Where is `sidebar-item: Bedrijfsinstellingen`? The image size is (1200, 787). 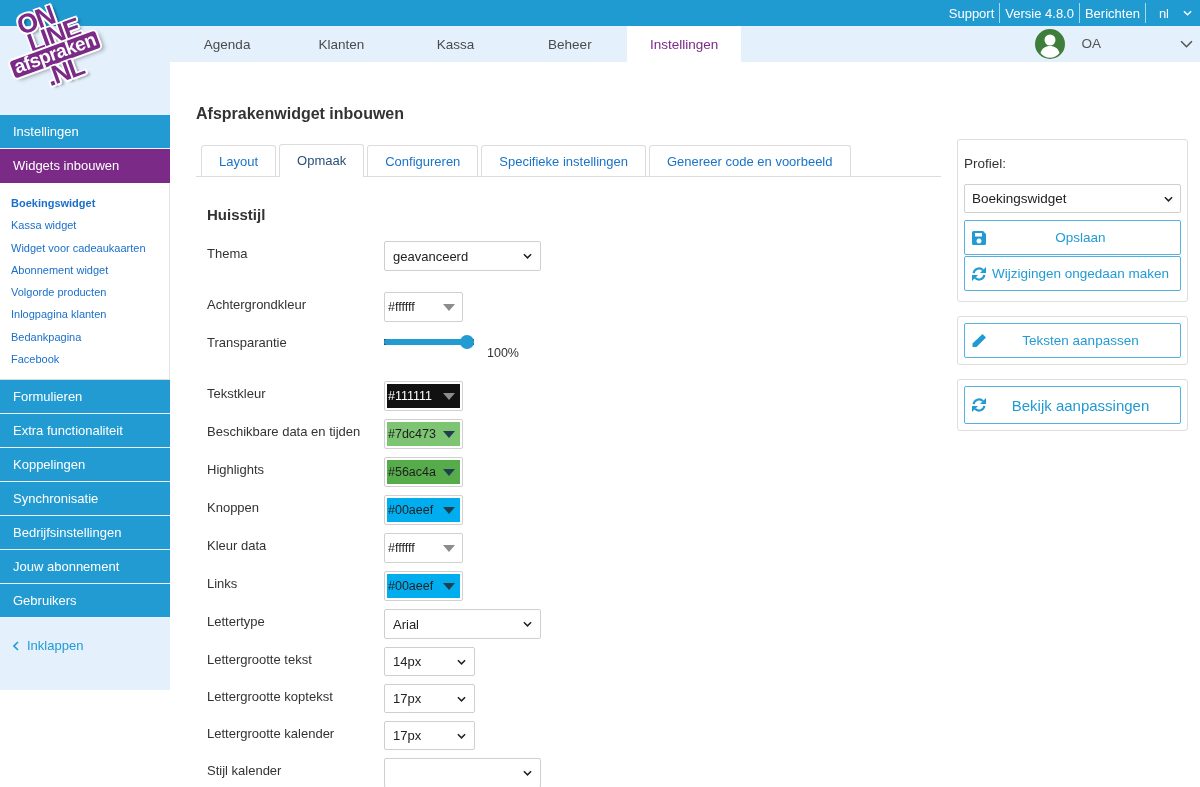
sidebar-item: Bedrijfsinstellingen is located at coordinates (85, 533).